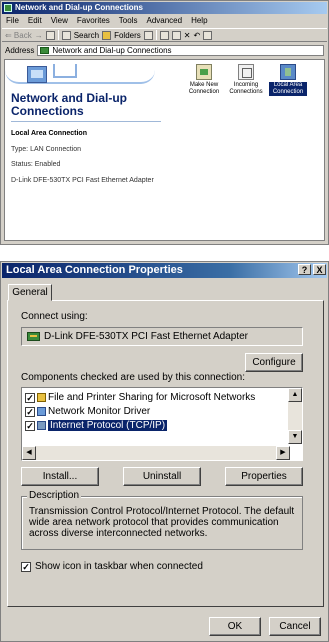  I want to click on make-new-connection-item: Make New Connection, so click(204, 80).